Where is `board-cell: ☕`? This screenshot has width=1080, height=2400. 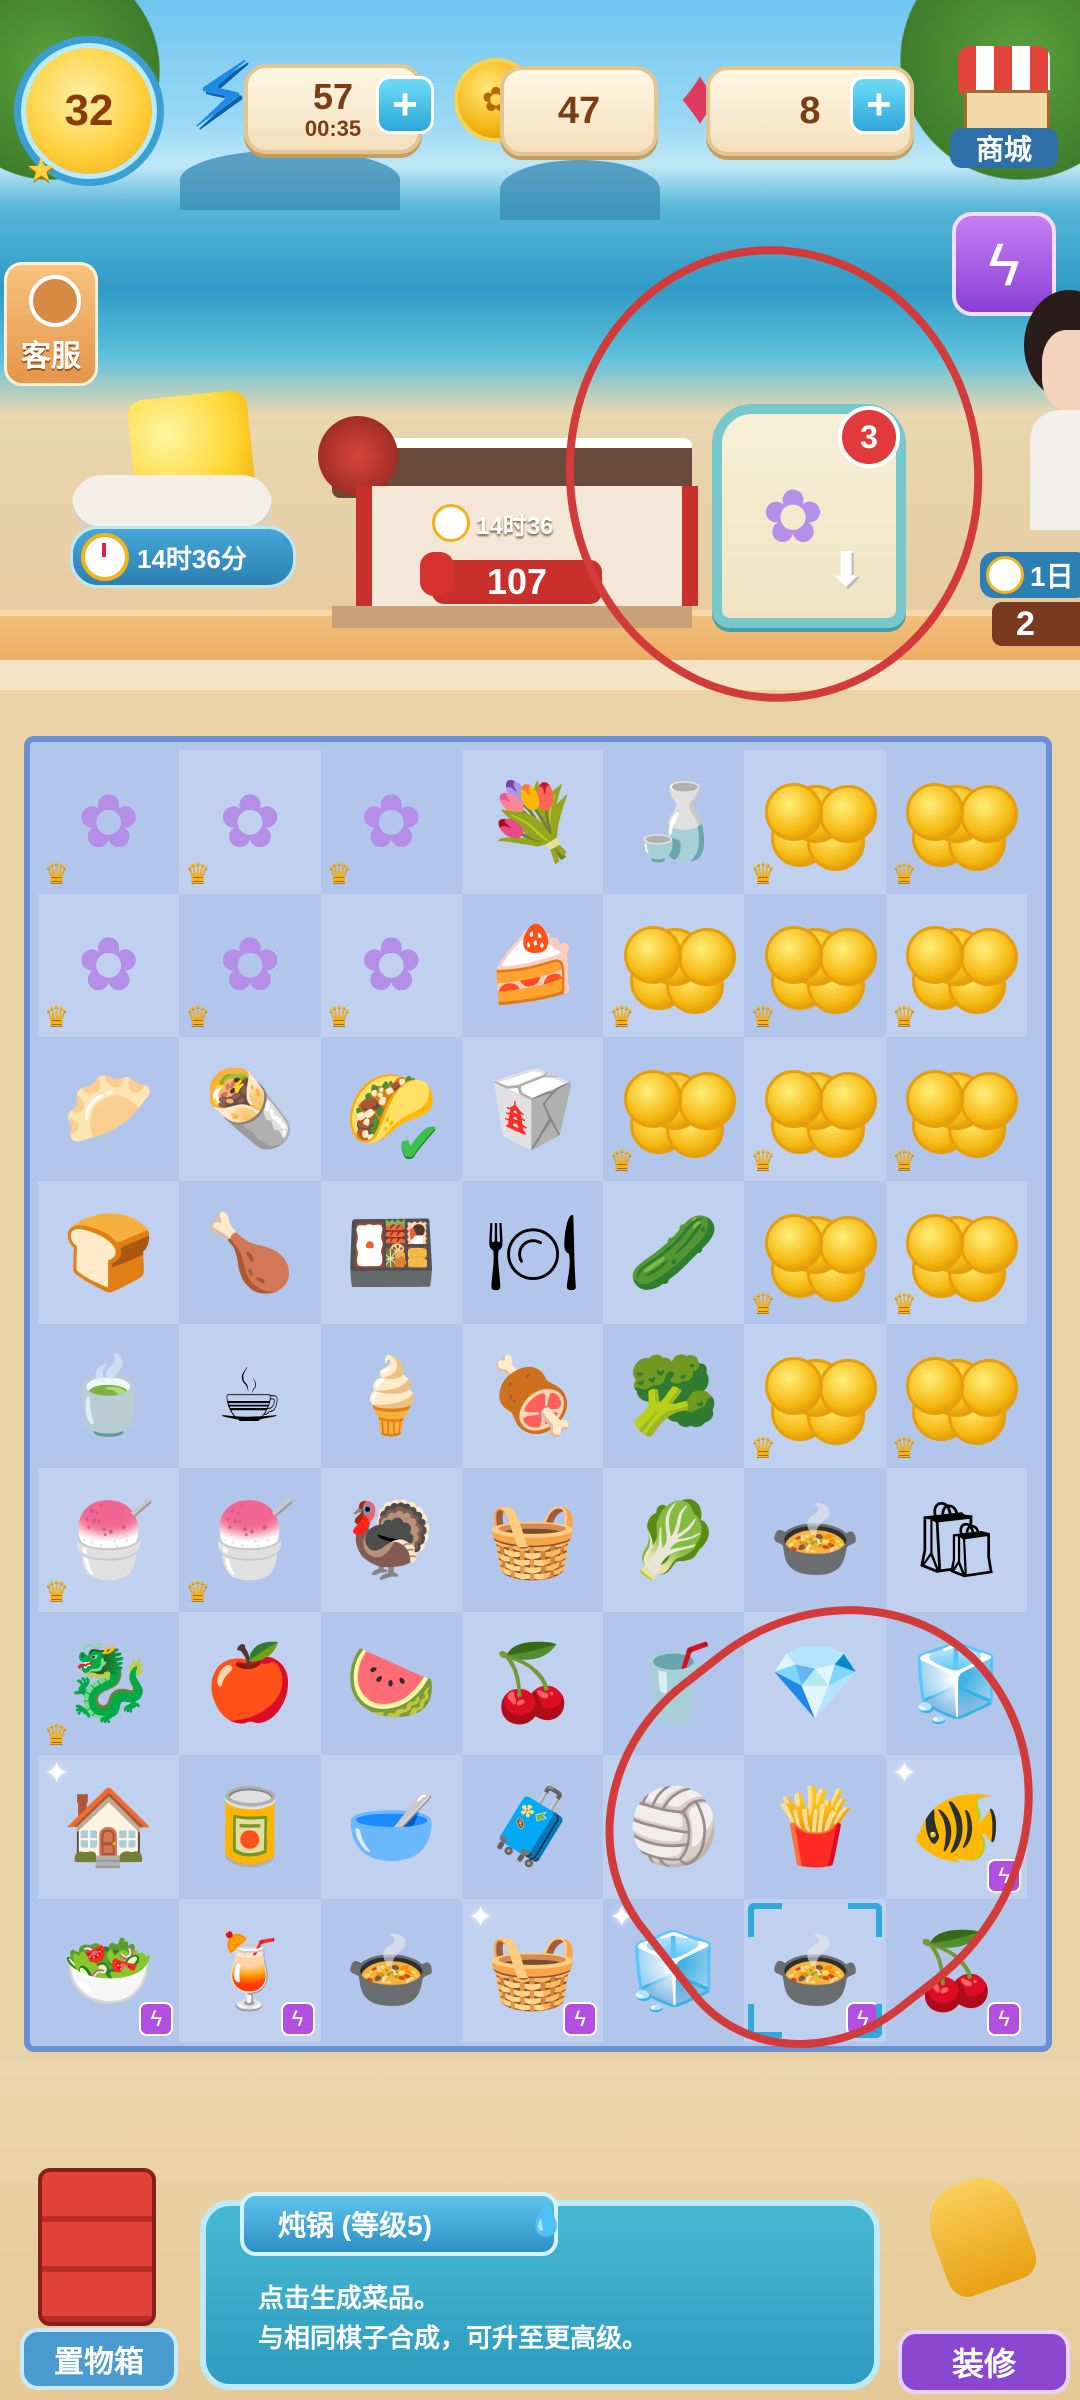 board-cell: ☕ is located at coordinates (250, 1396).